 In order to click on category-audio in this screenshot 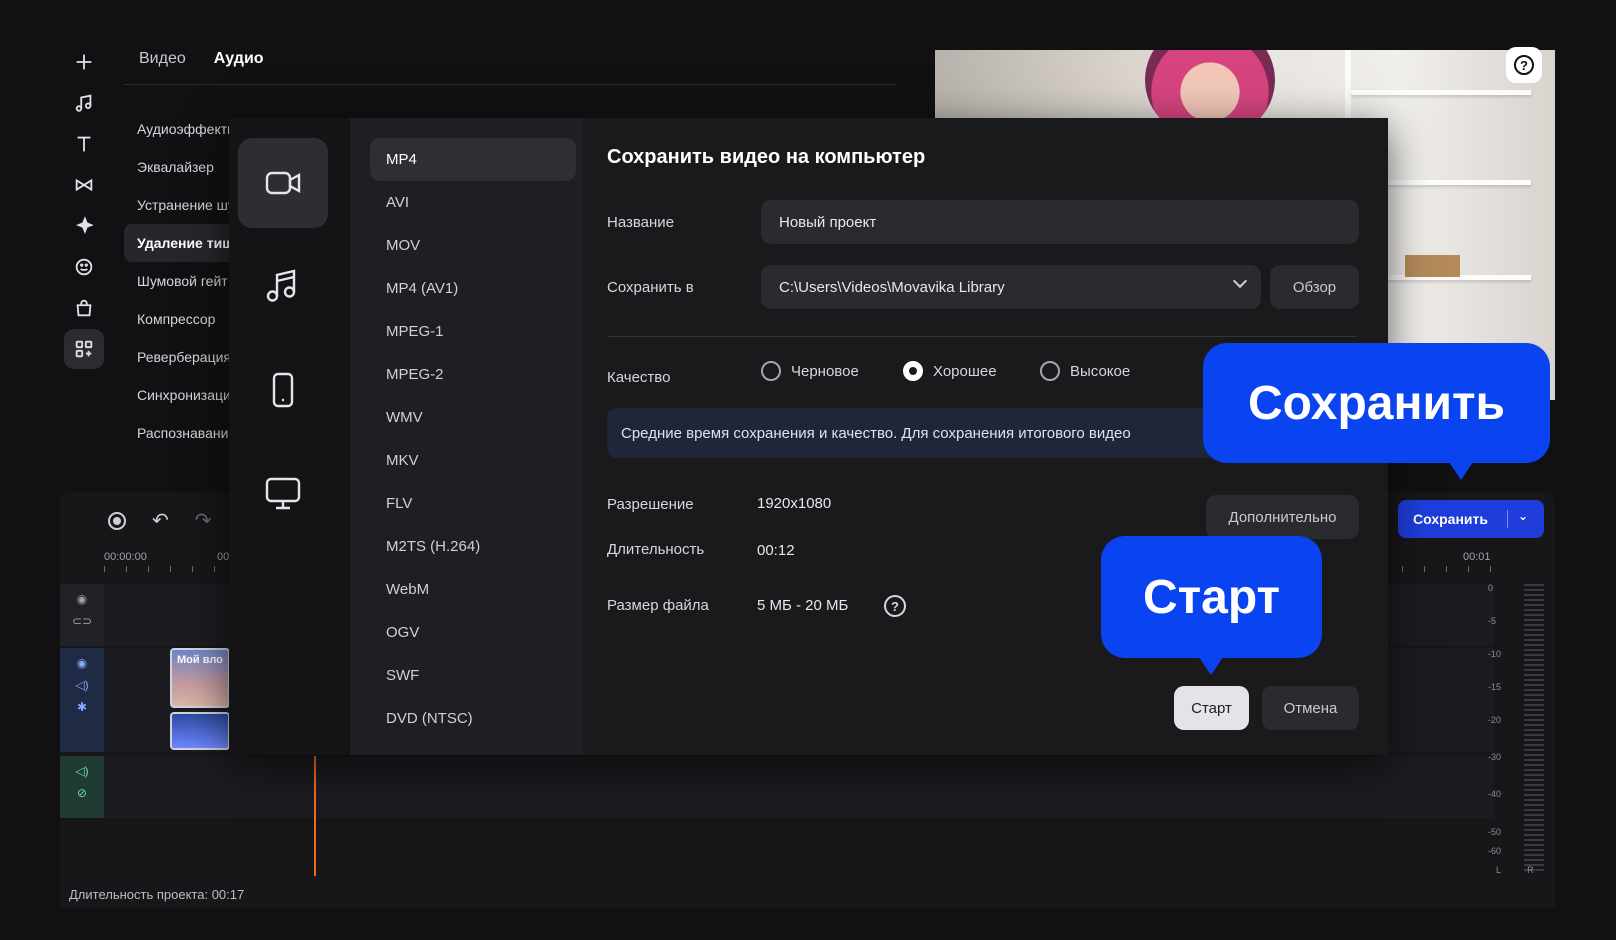, I will do `click(283, 286)`.